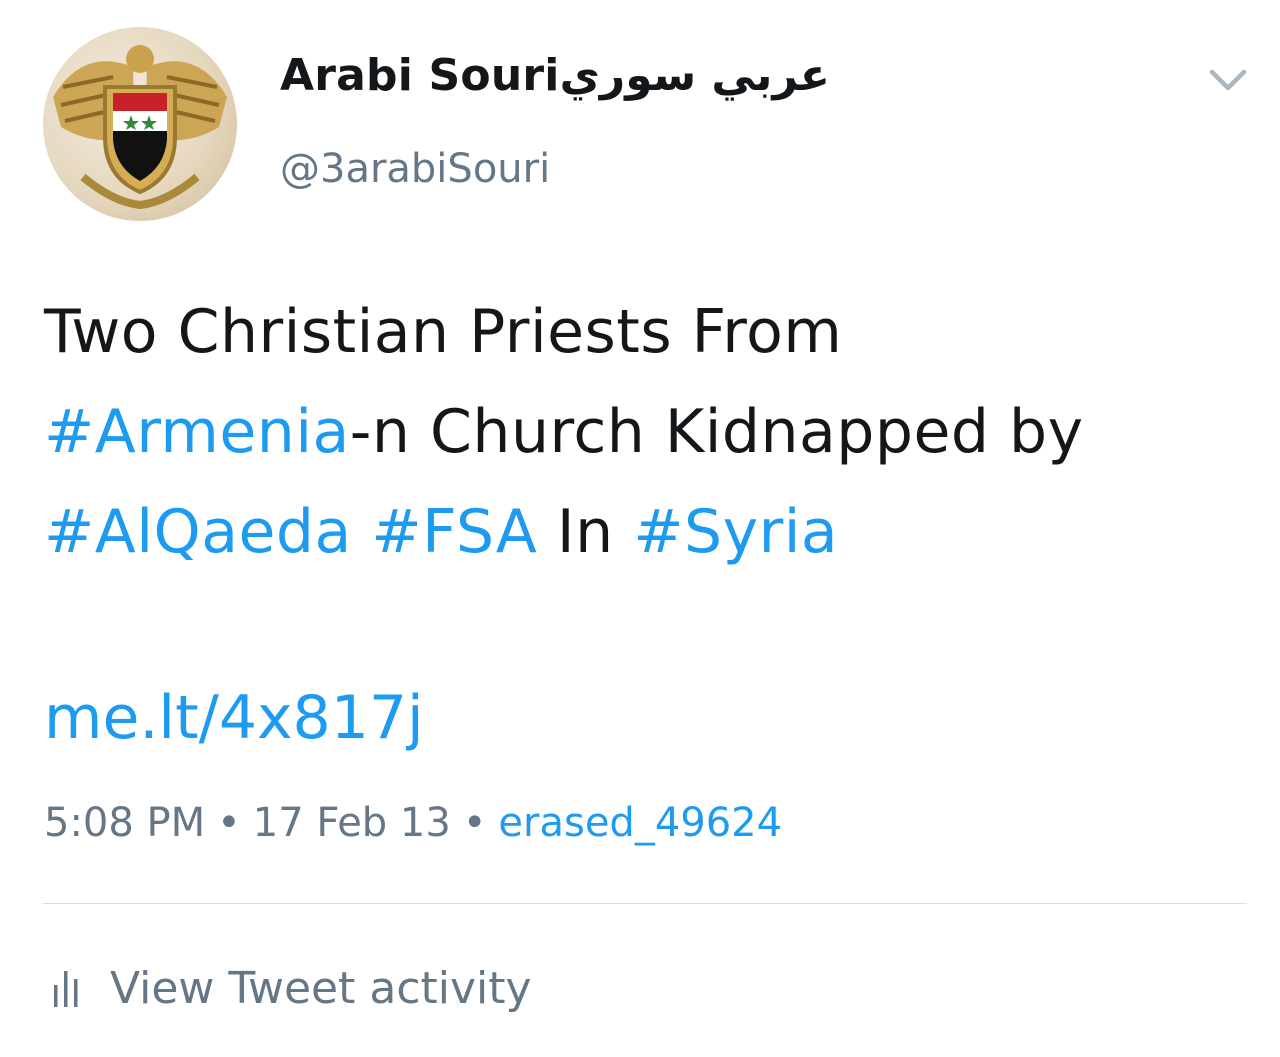 This screenshot has width=1280, height=1057. I want to click on display-name-arabic: عربي سوري, so click(694, 75).